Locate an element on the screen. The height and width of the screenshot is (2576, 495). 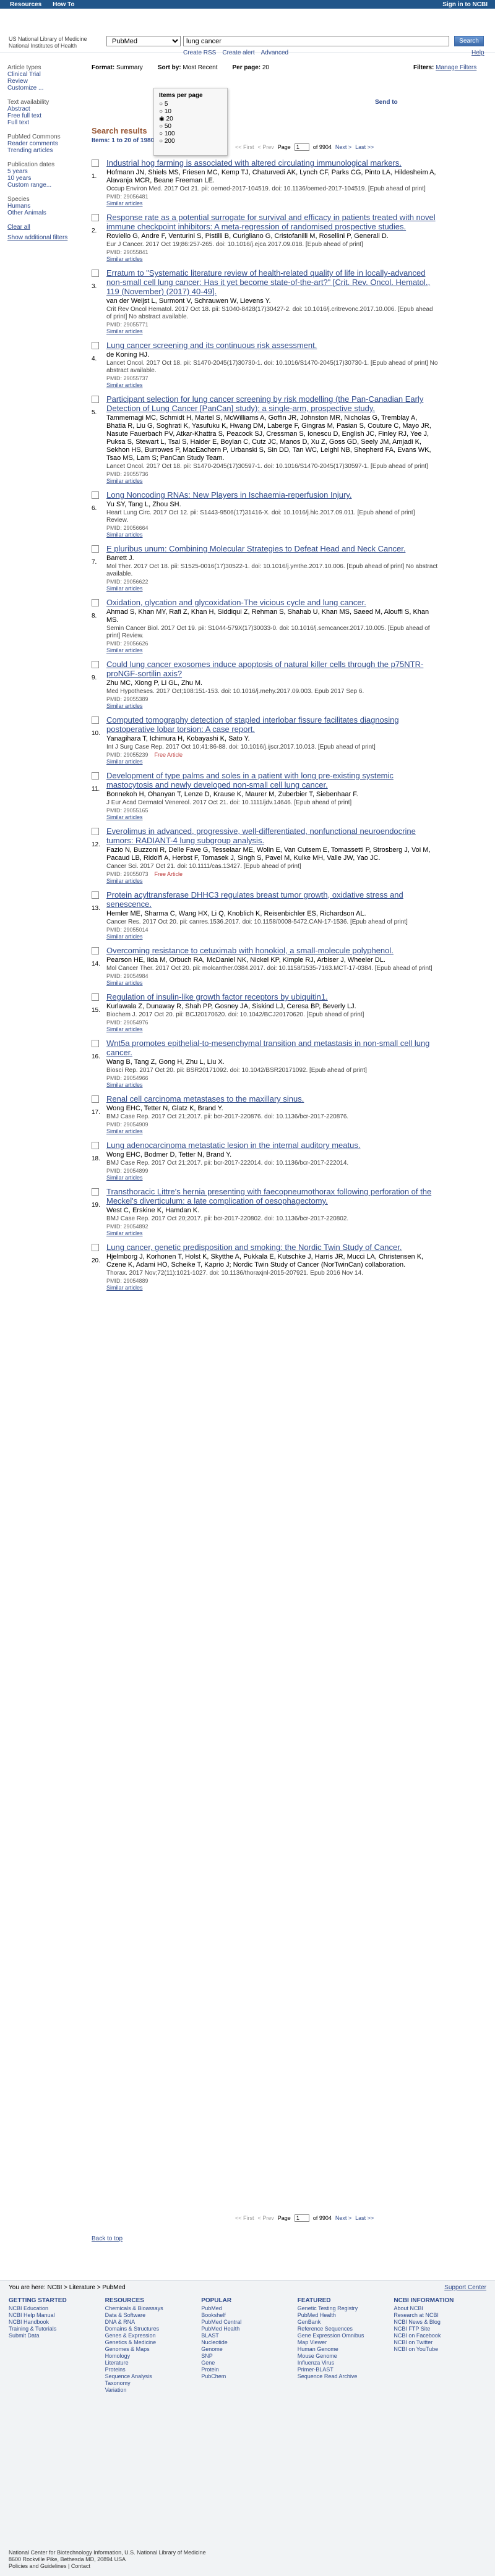
signin-link: Sign in to NCBI is located at coordinates (465, 4).